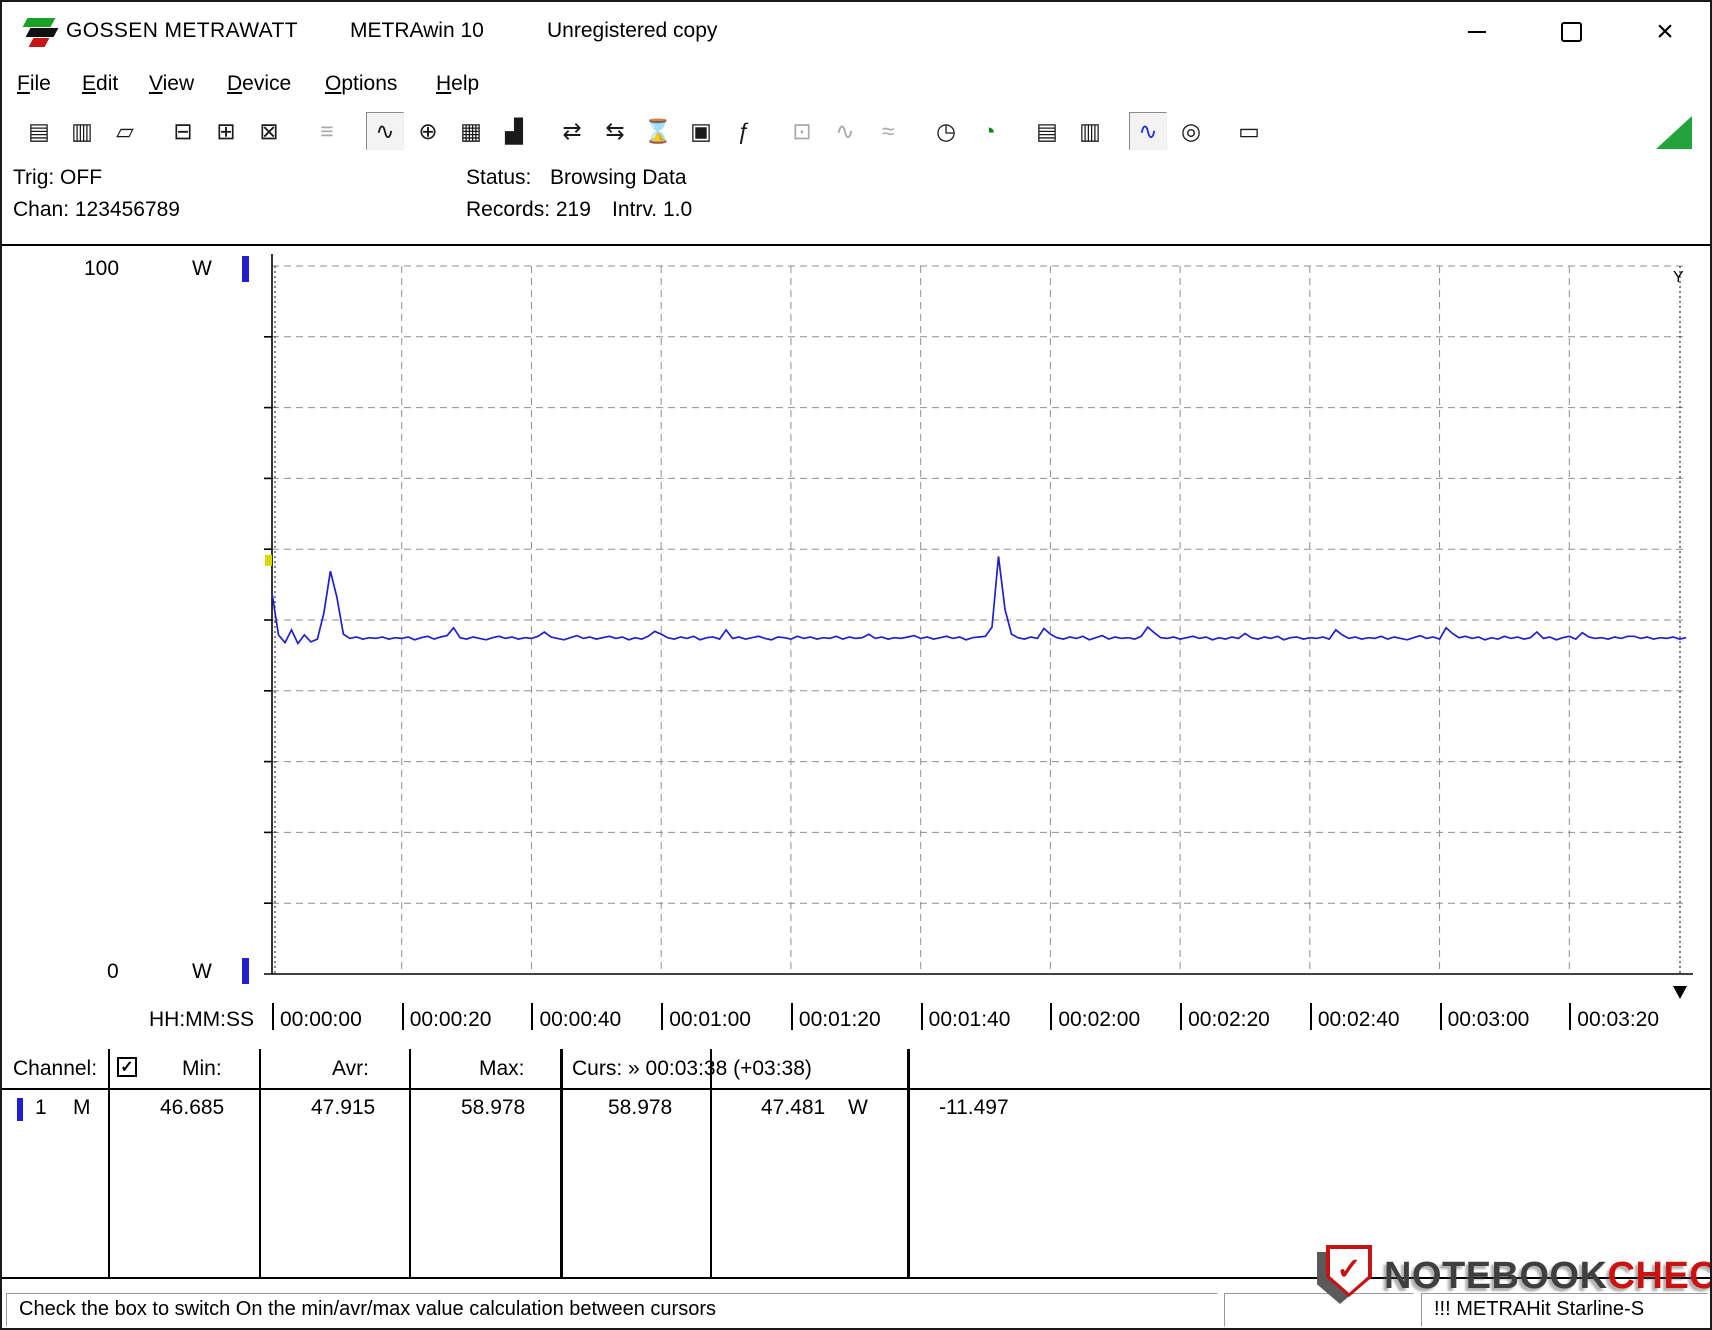 This screenshot has height=1330, width=1712. What do you see at coordinates (226, 131) in the screenshot?
I see `memory-30k-icon: ⊞` at bounding box center [226, 131].